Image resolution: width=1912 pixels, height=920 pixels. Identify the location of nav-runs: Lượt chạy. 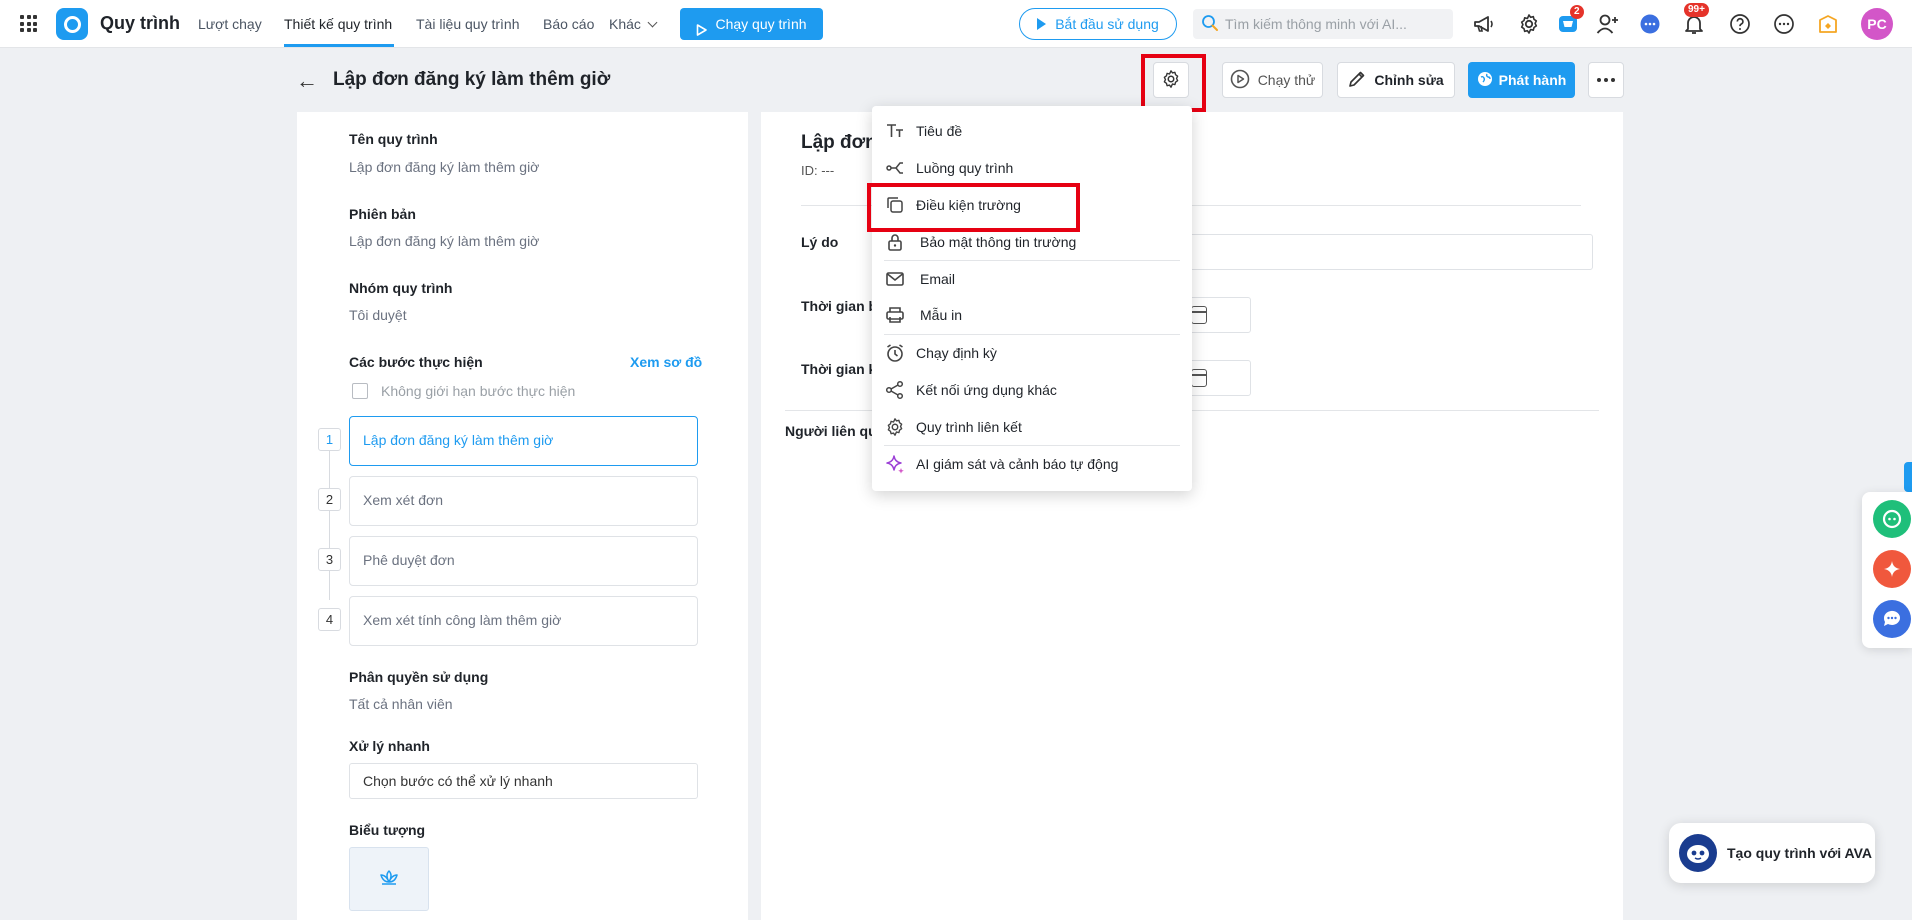
(230, 24).